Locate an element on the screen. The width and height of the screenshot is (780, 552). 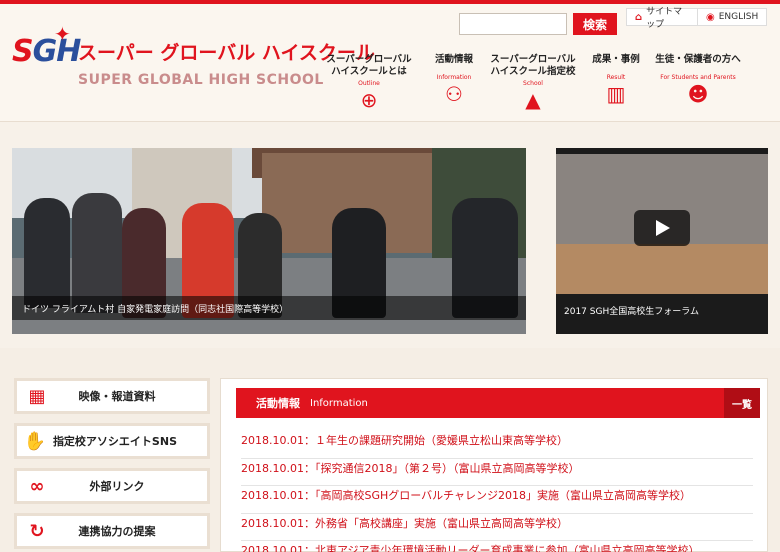
globe-icon: ⊕ is located at coordinates (369, 100).